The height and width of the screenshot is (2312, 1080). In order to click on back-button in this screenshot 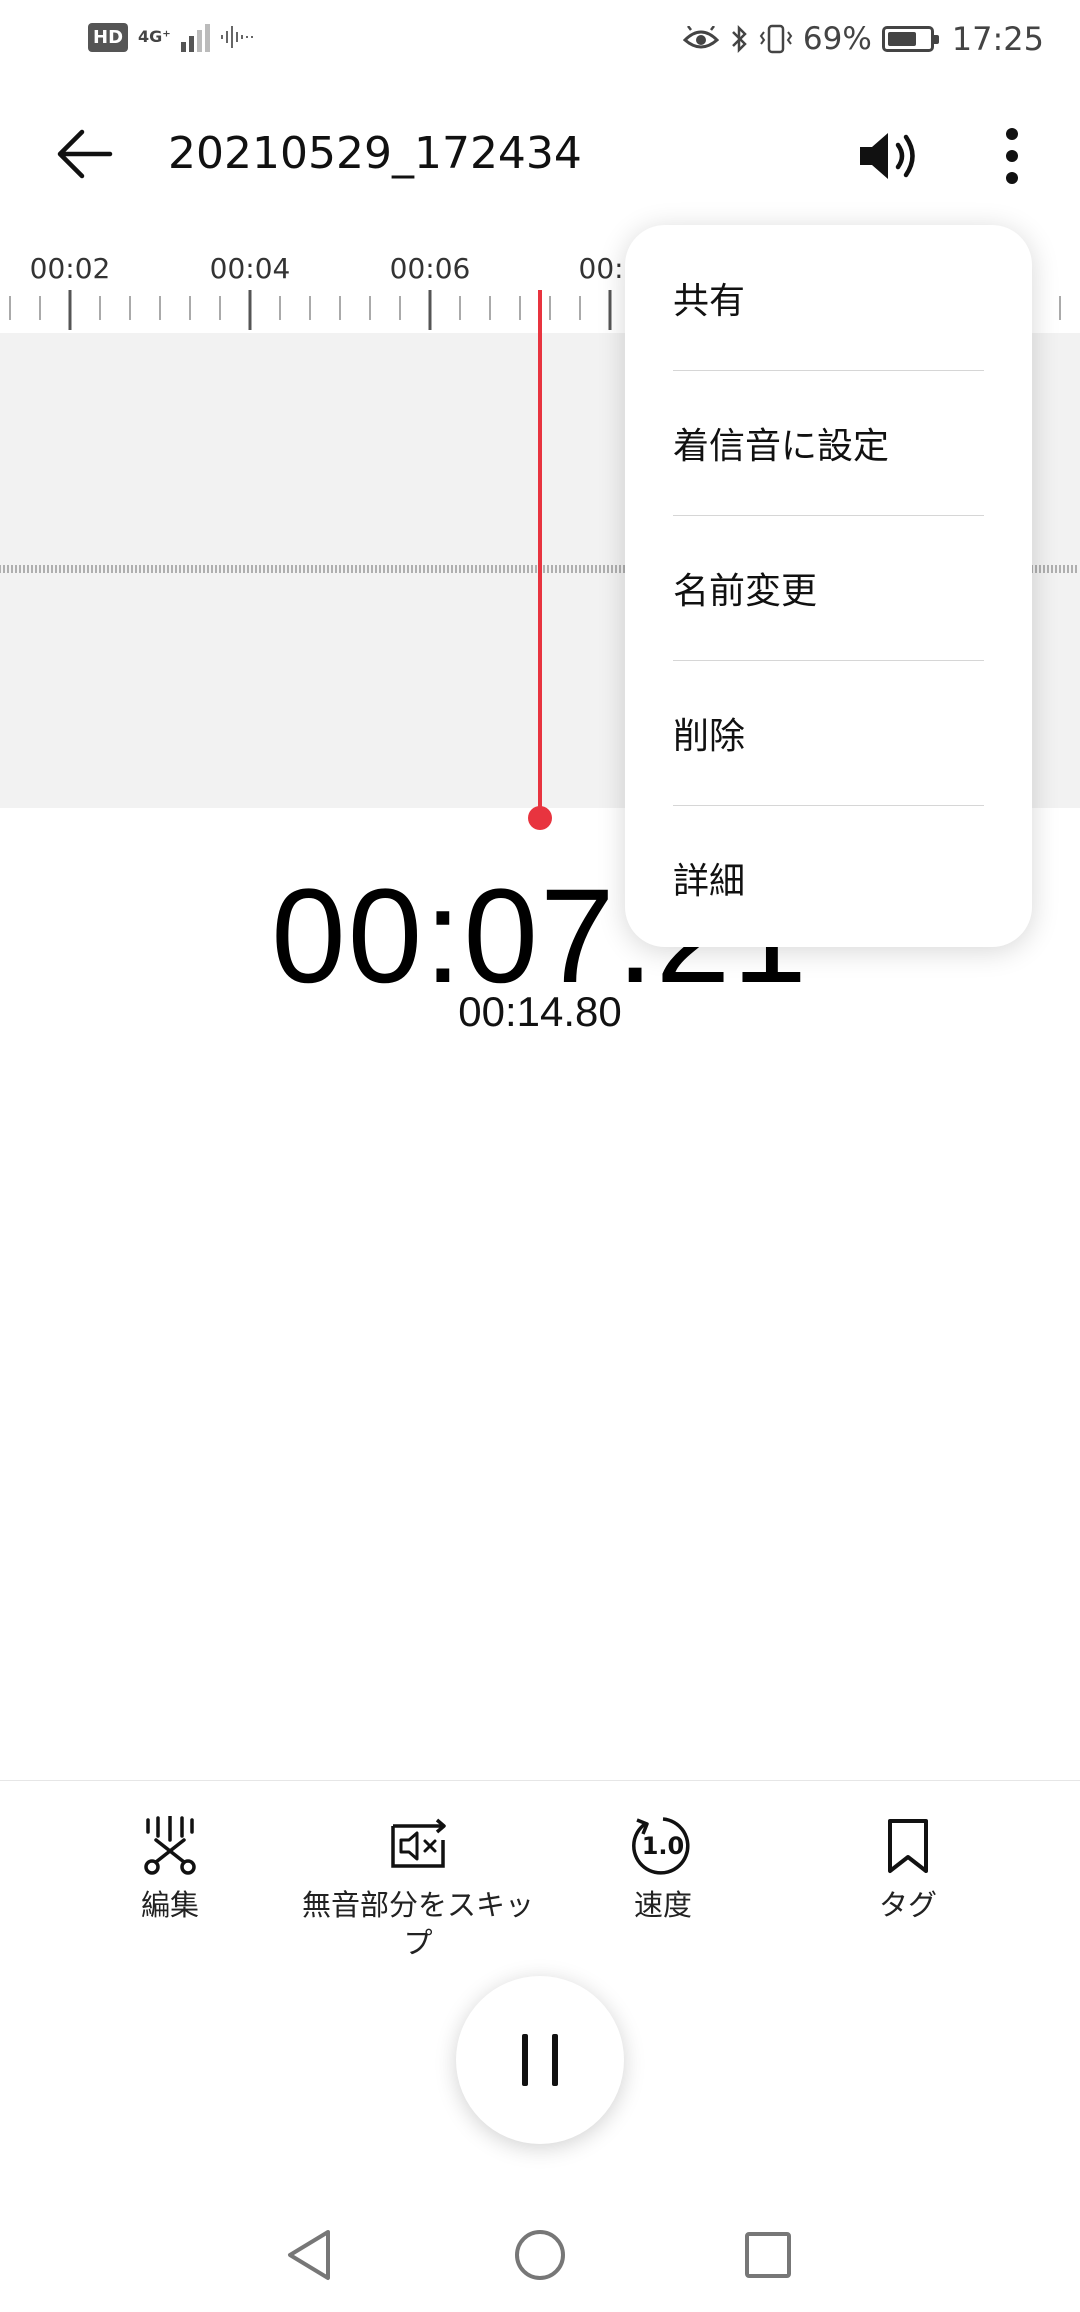, I will do `click(84, 154)`.